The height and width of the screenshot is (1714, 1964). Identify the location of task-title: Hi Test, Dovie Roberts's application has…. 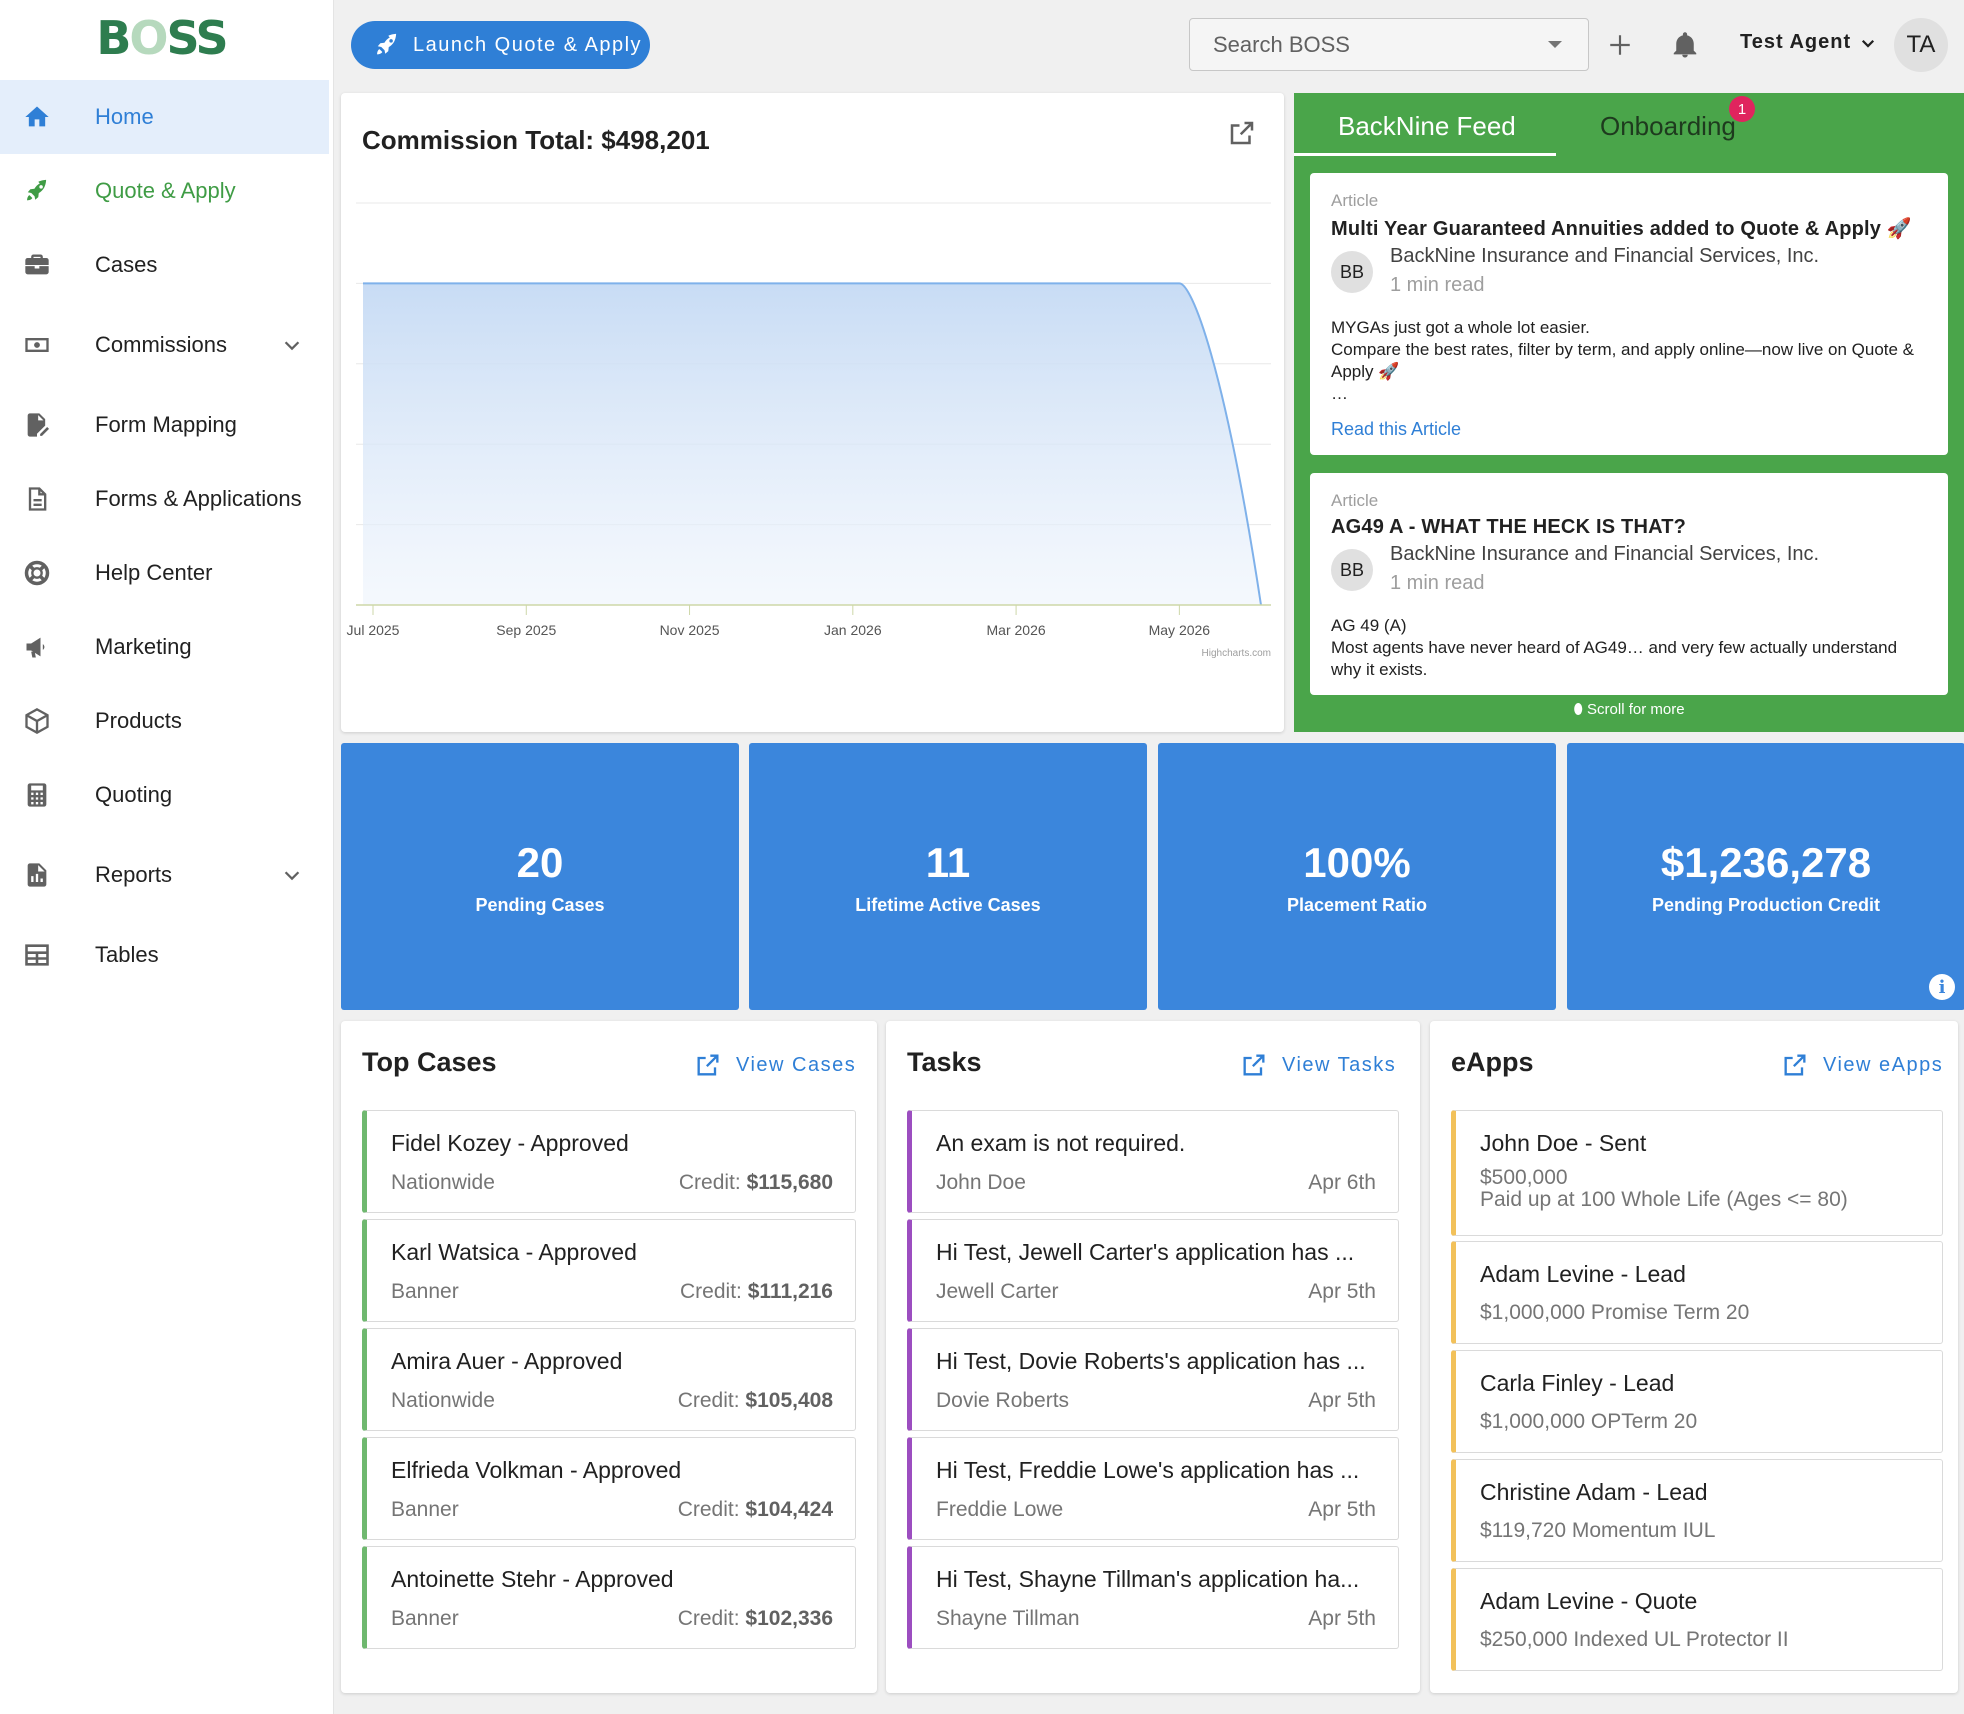
(1151, 1361).